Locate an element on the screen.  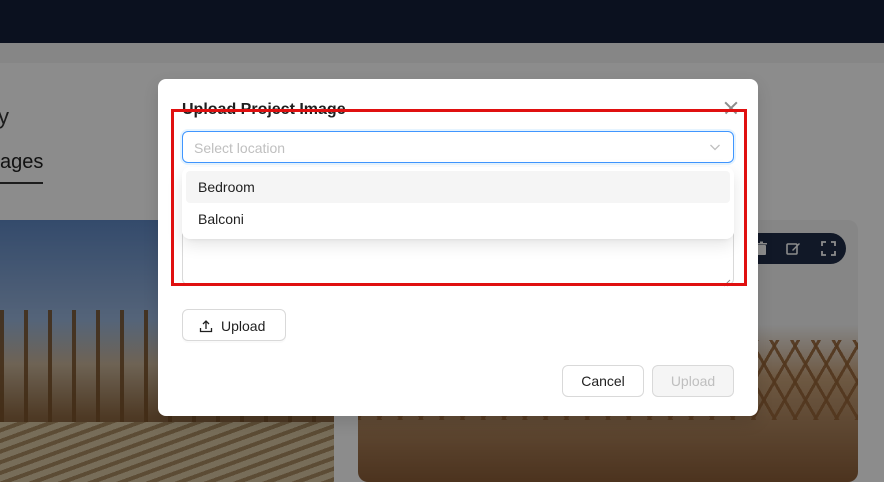
select-file-upload-button: Upload is located at coordinates (234, 325).